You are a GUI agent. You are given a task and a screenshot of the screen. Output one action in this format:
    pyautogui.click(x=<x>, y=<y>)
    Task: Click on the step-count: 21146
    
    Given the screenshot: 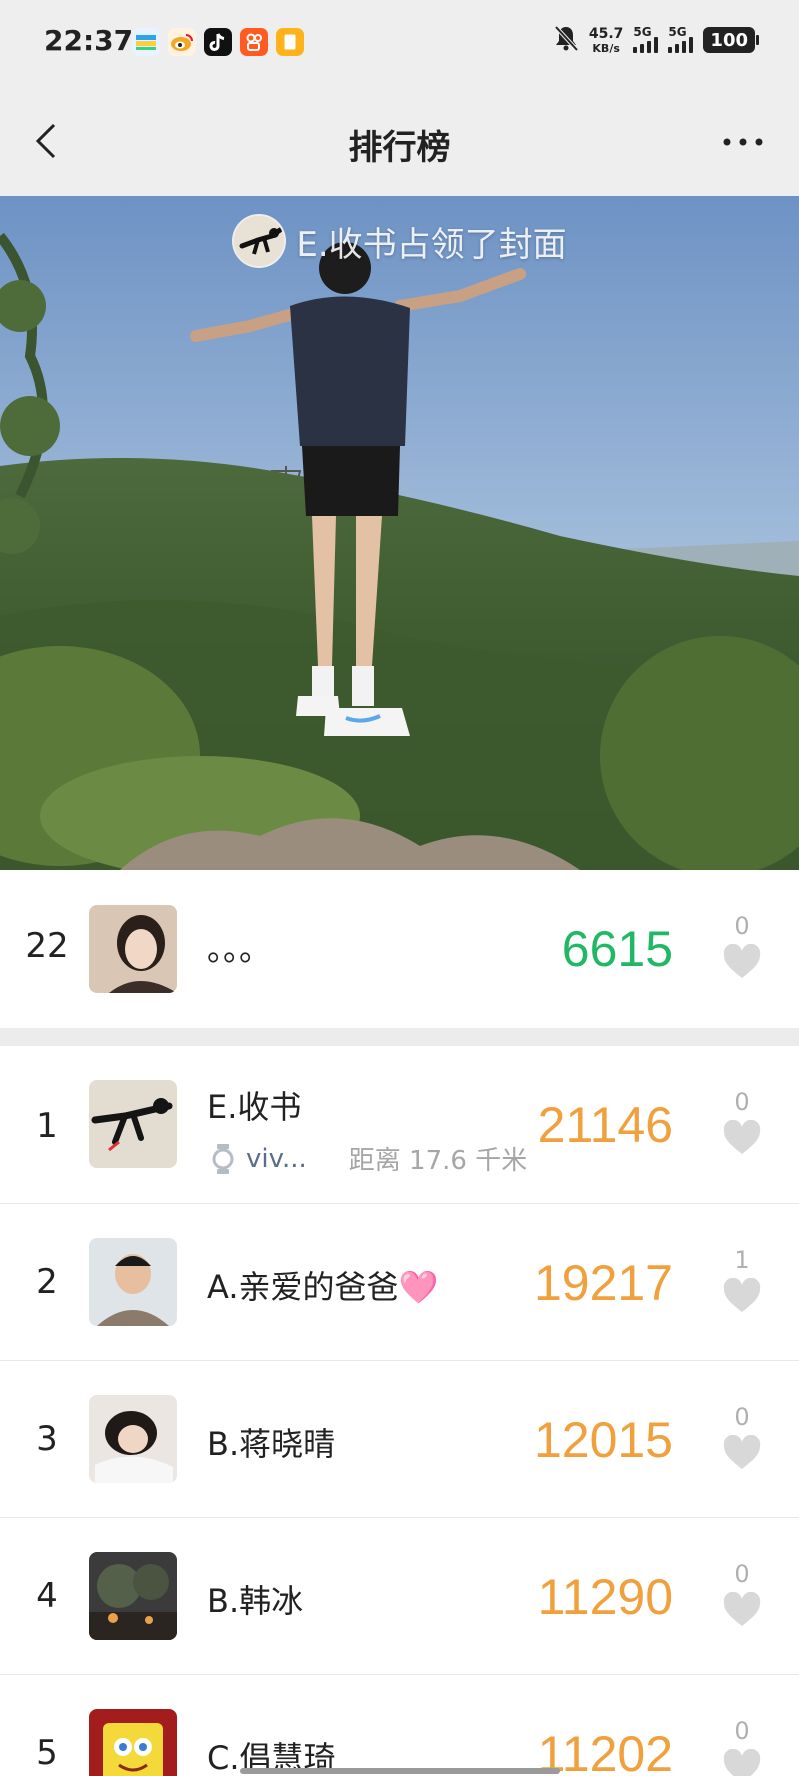 What is the action you would take?
    pyautogui.click(x=605, y=1125)
    